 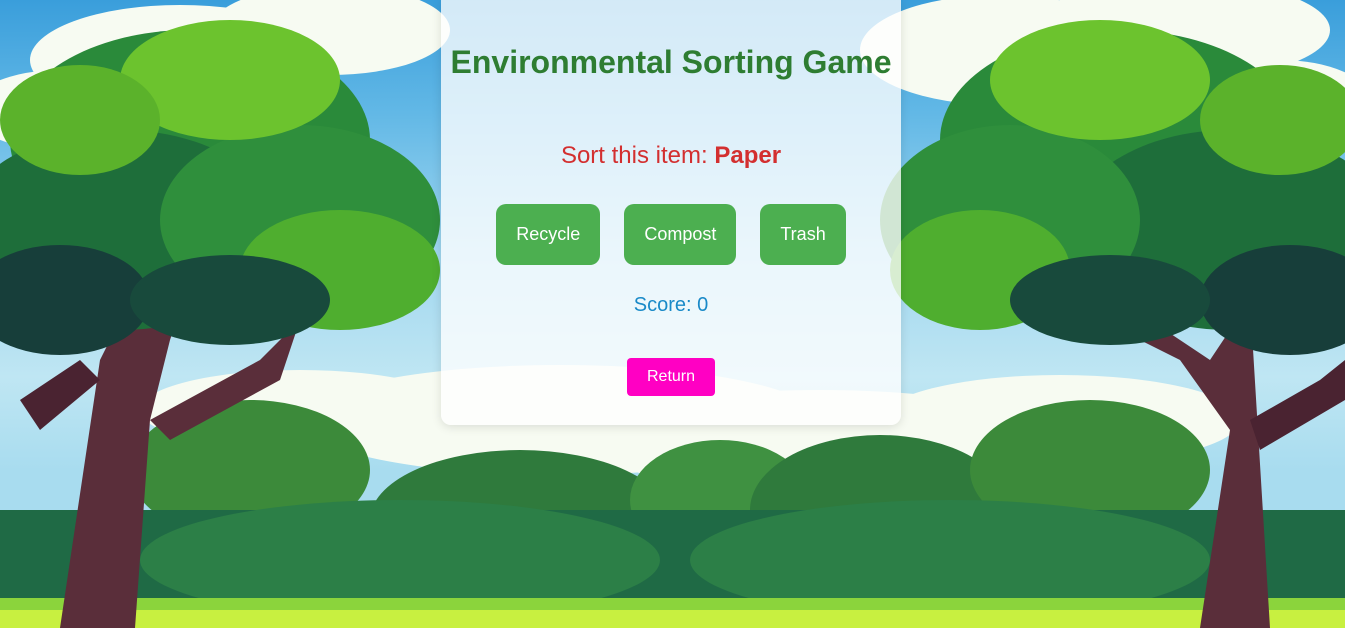 I want to click on compost-button: Compost, so click(x=680, y=234).